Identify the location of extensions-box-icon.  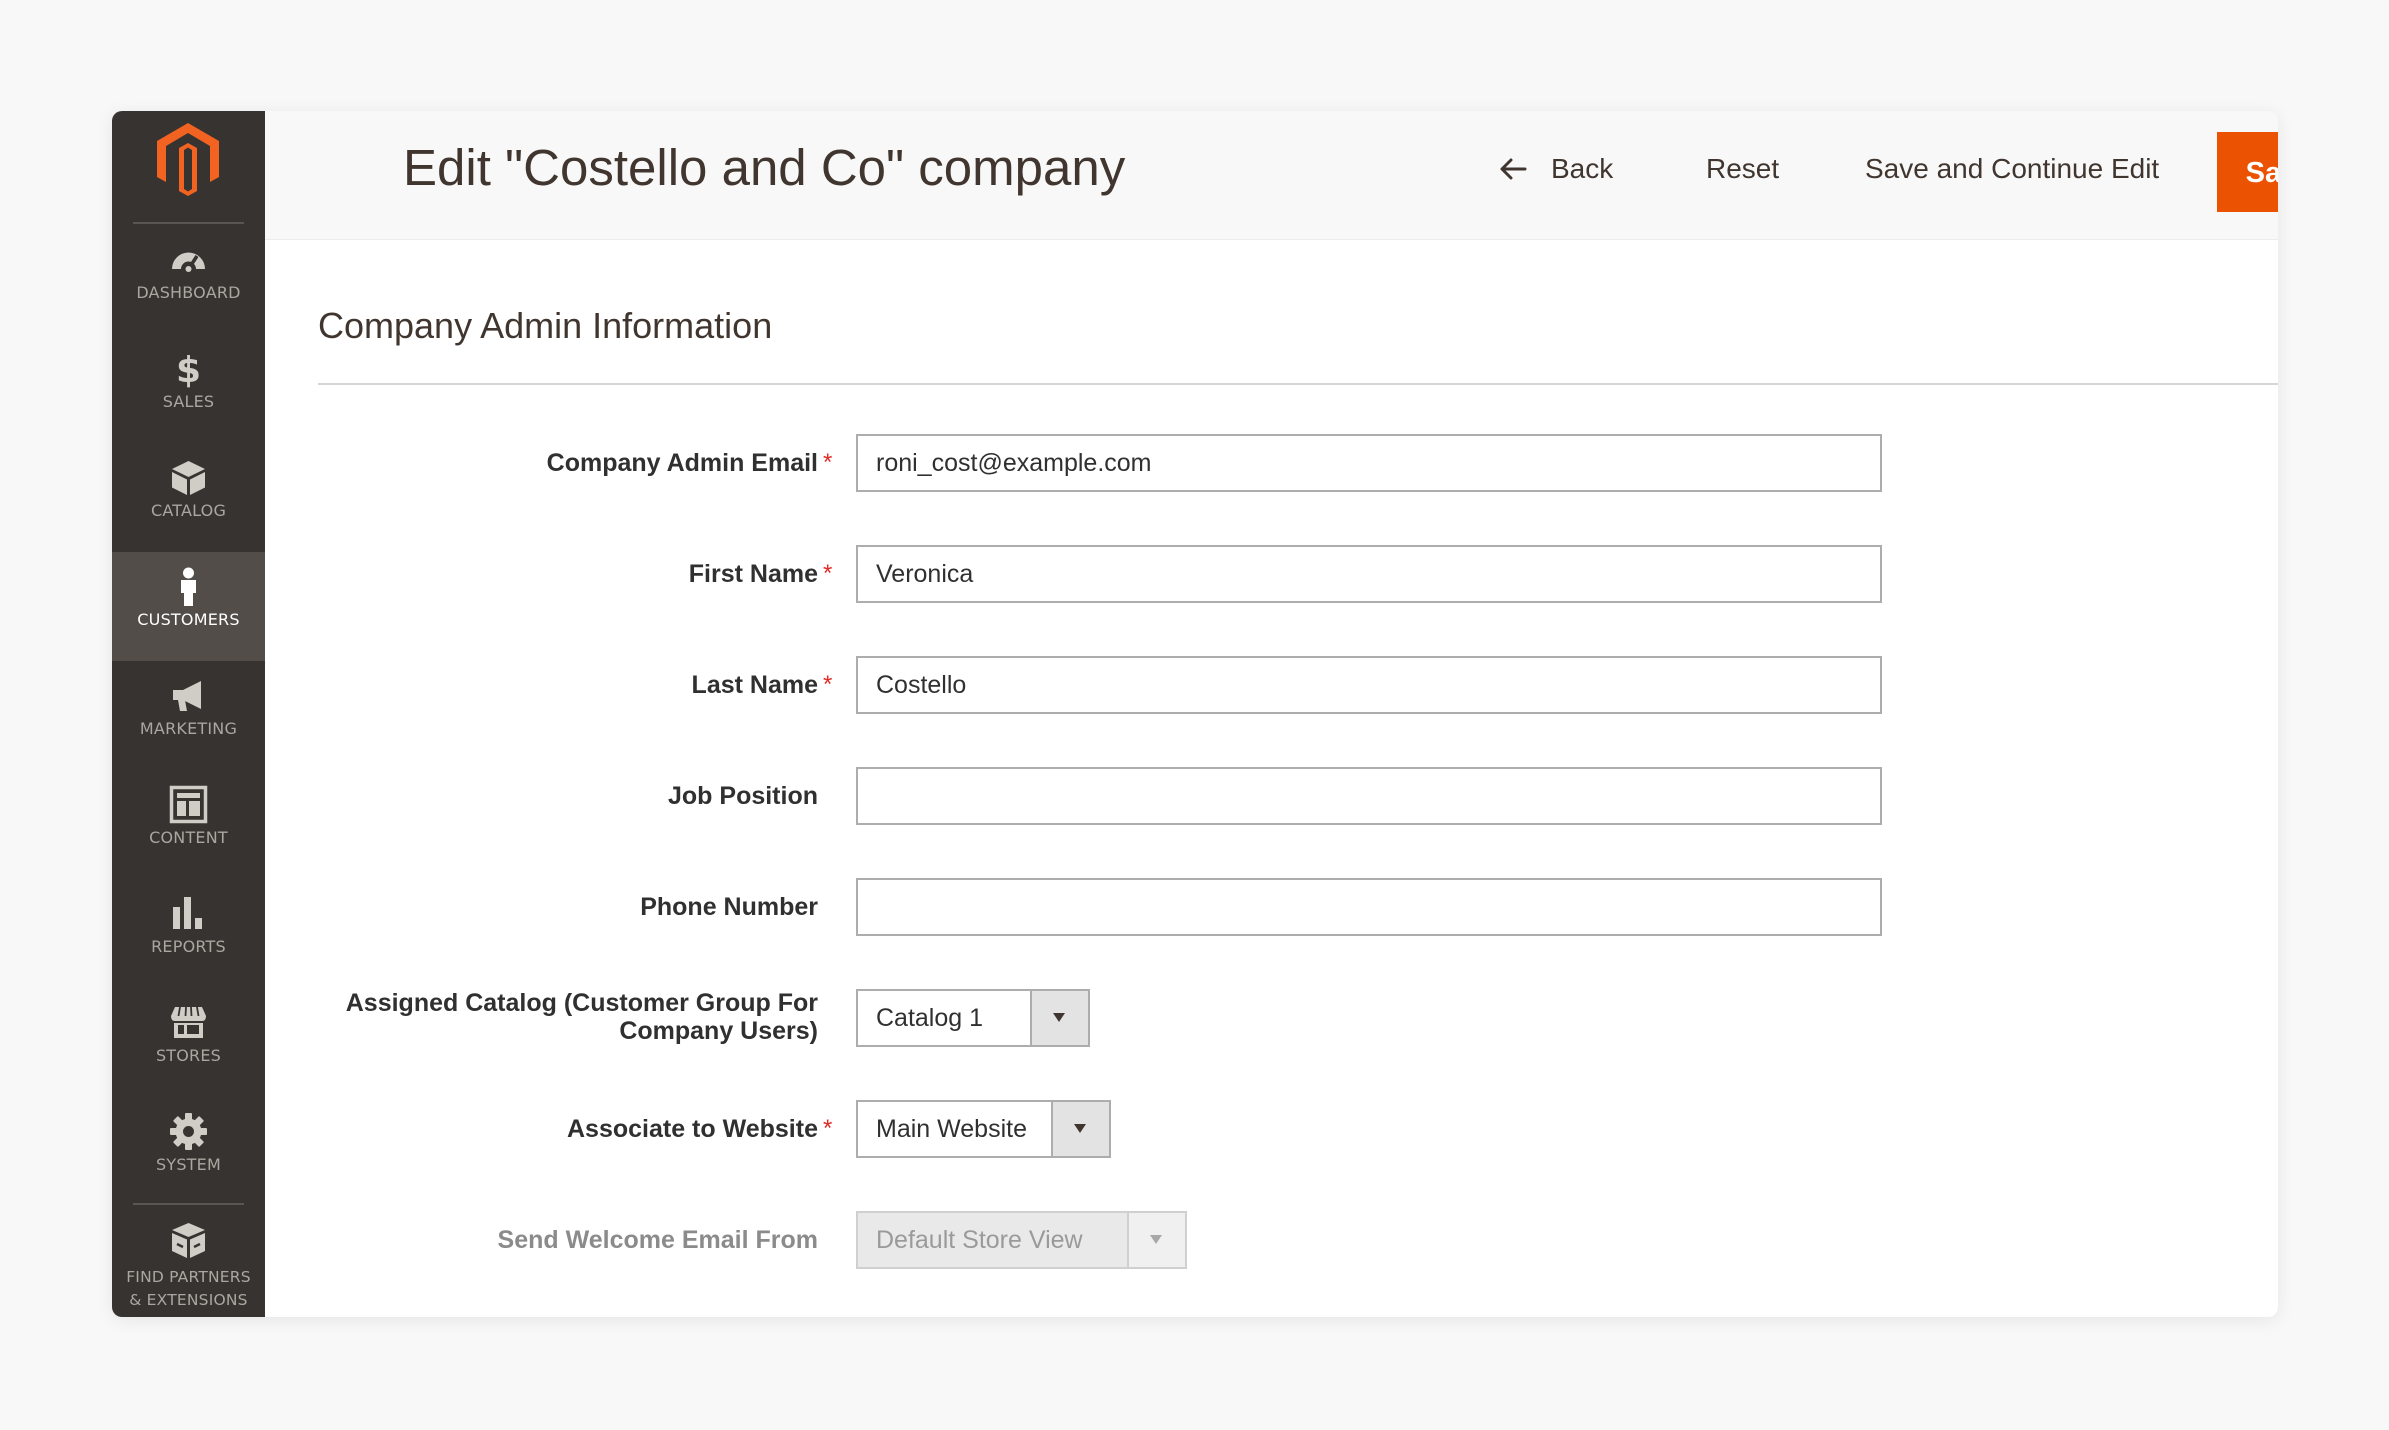
(188, 1240).